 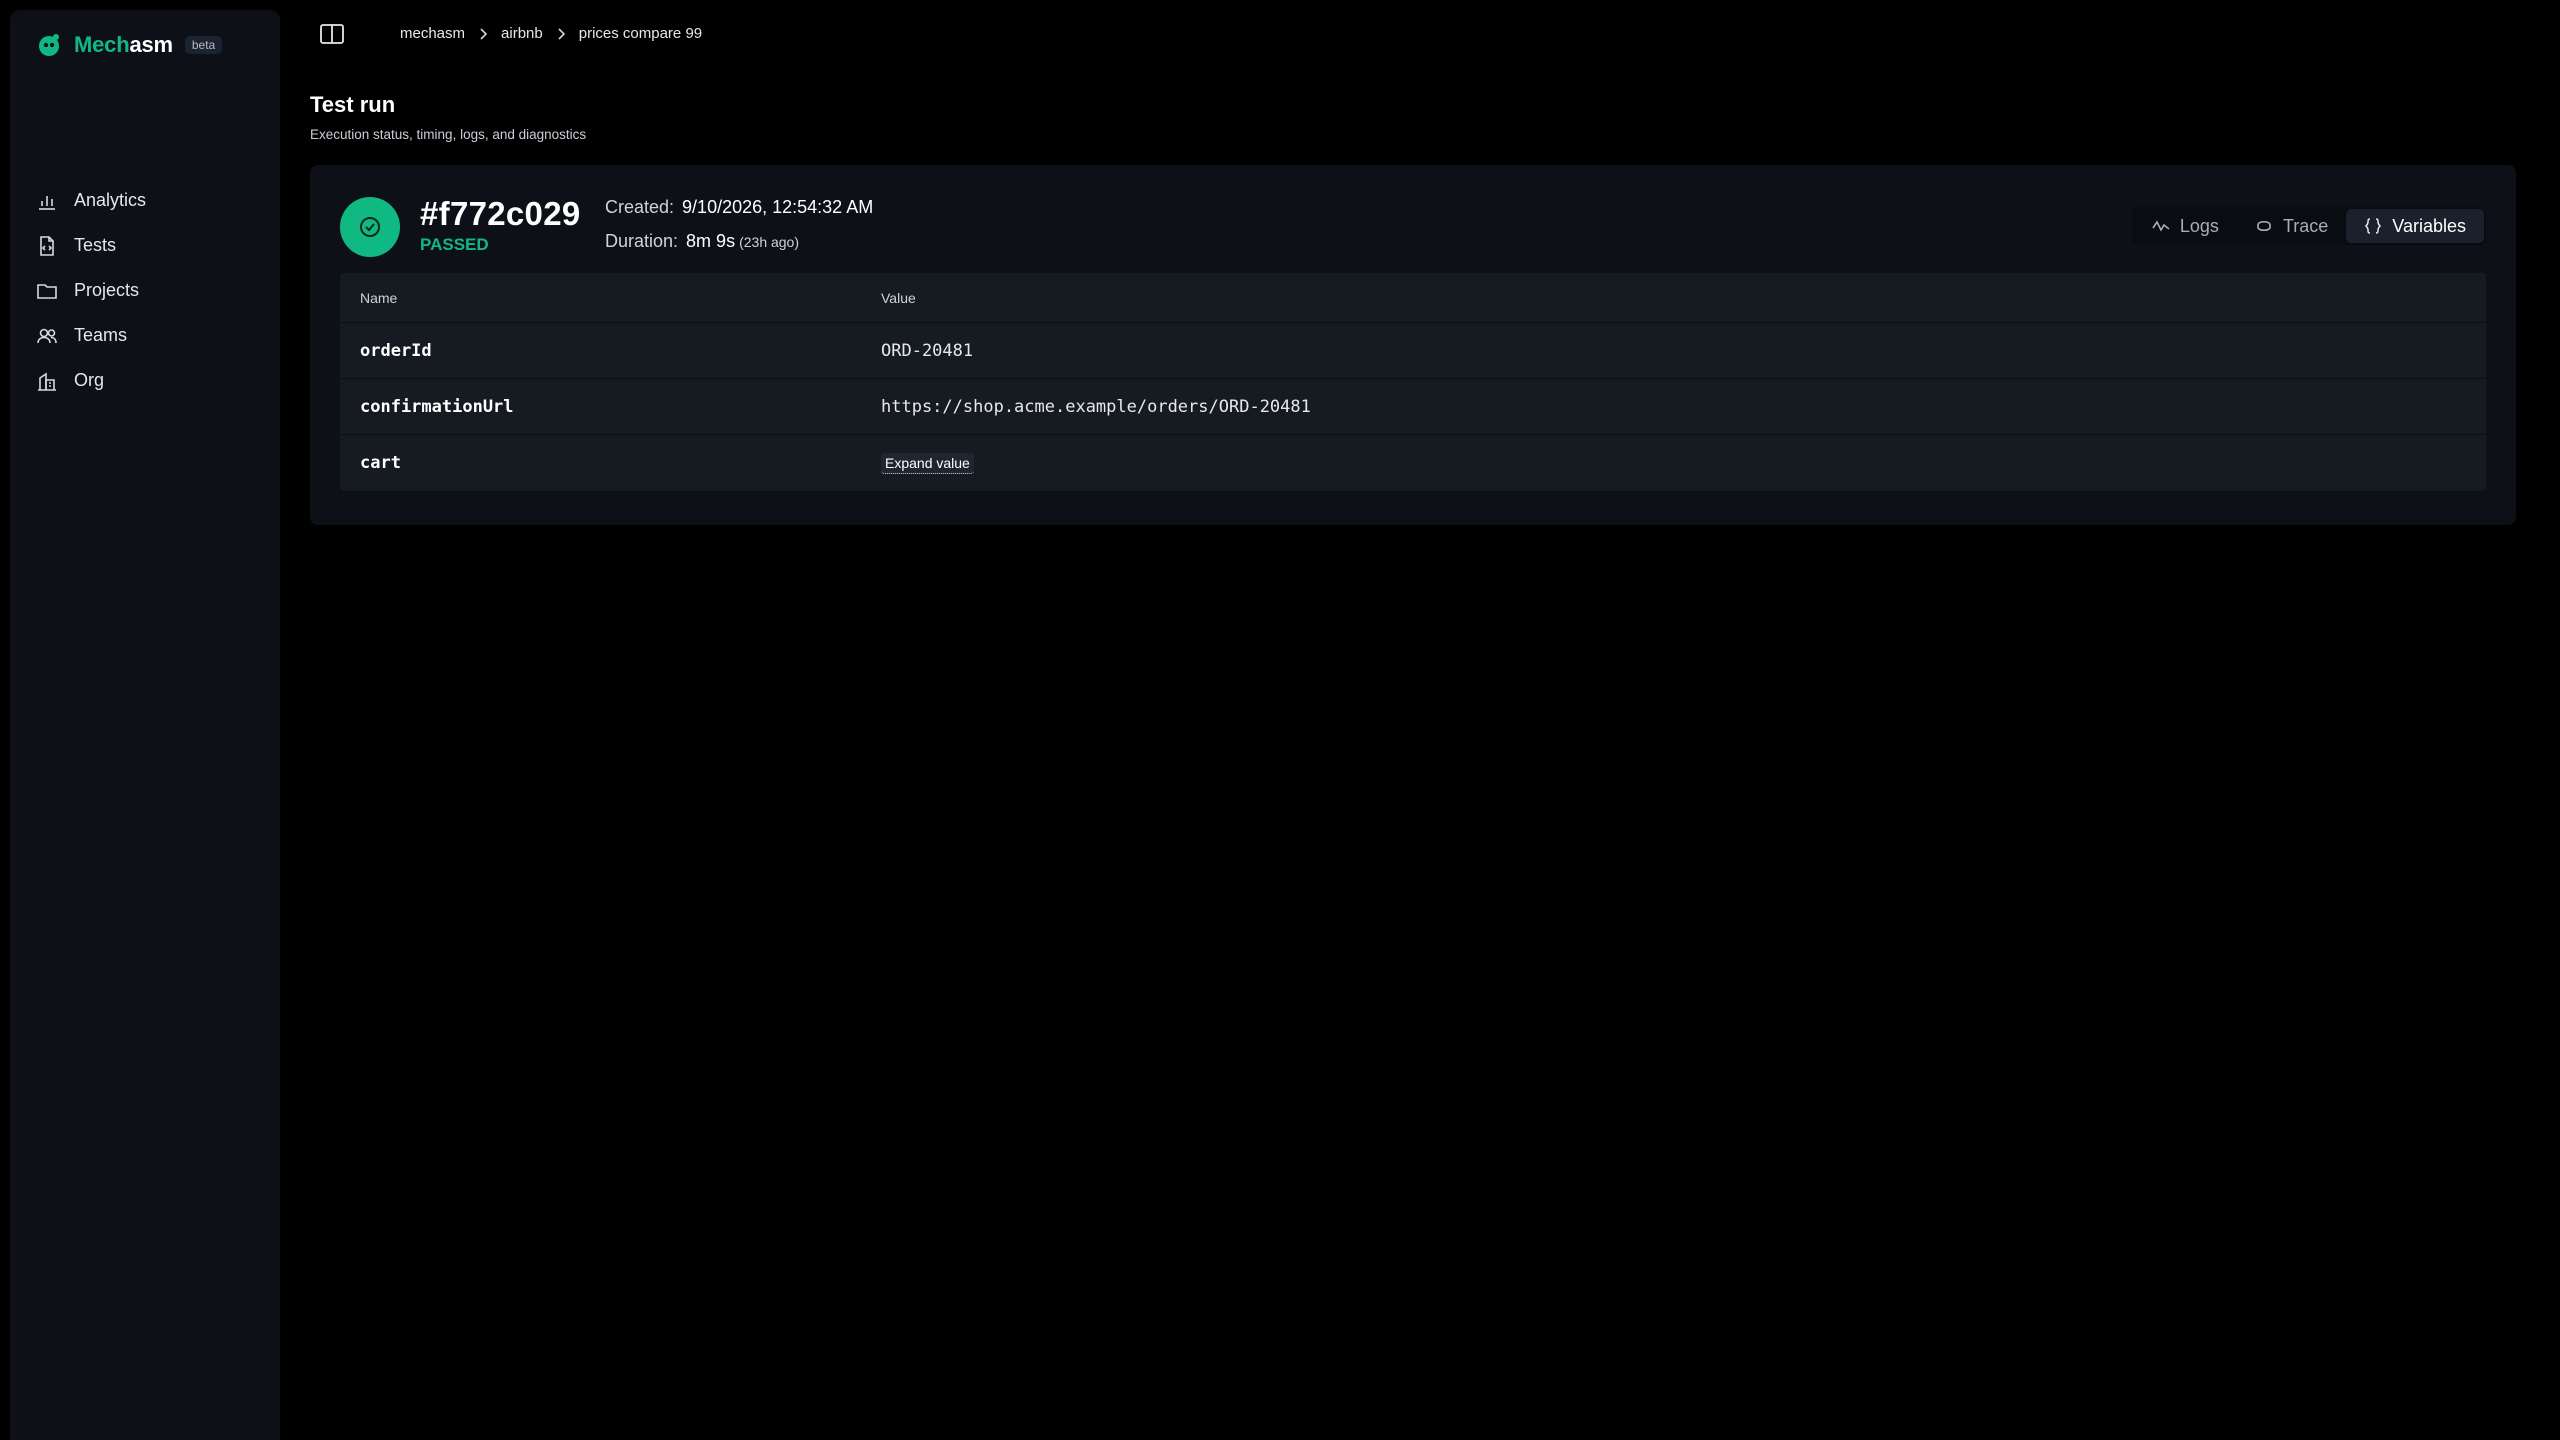 I want to click on expand-value-button: Expand value, so click(x=927, y=463).